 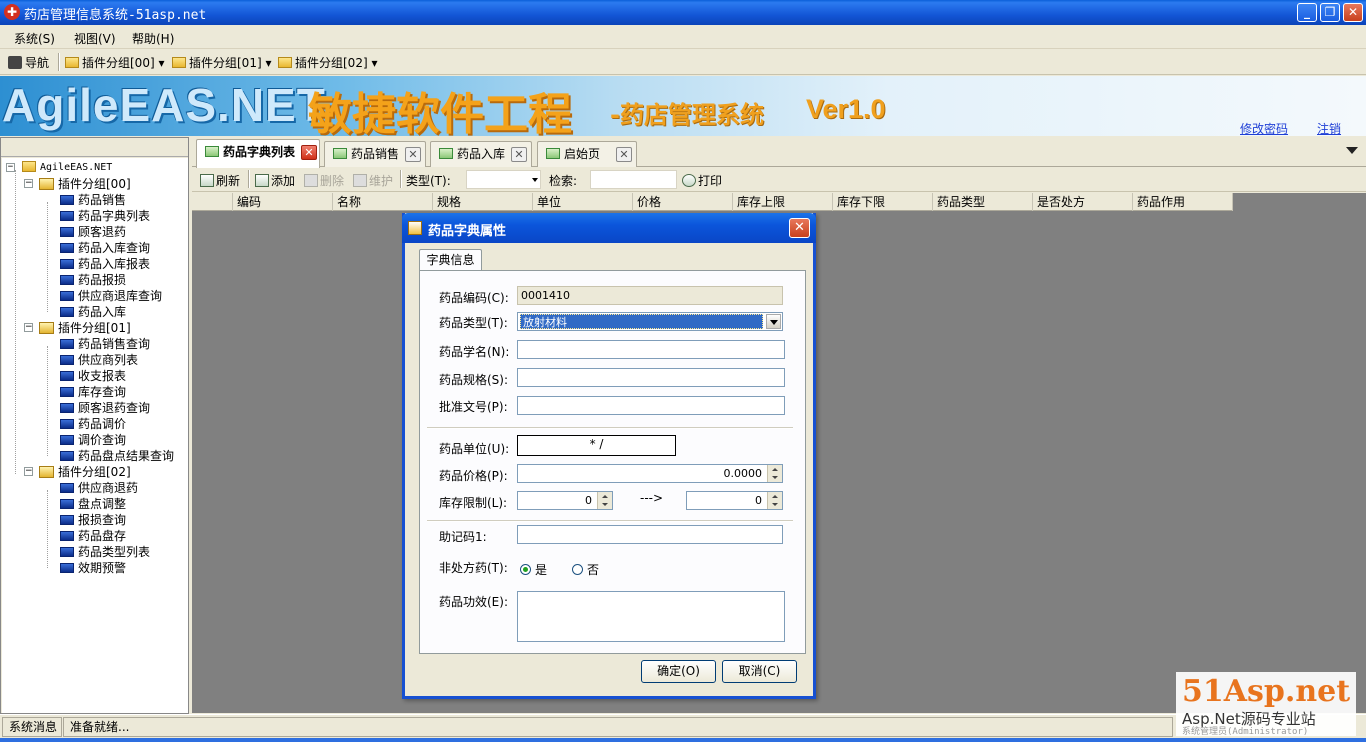 What do you see at coordinates (93, 536) in the screenshot?
I see `tree-item-stocktake: 药品盘存` at bounding box center [93, 536].